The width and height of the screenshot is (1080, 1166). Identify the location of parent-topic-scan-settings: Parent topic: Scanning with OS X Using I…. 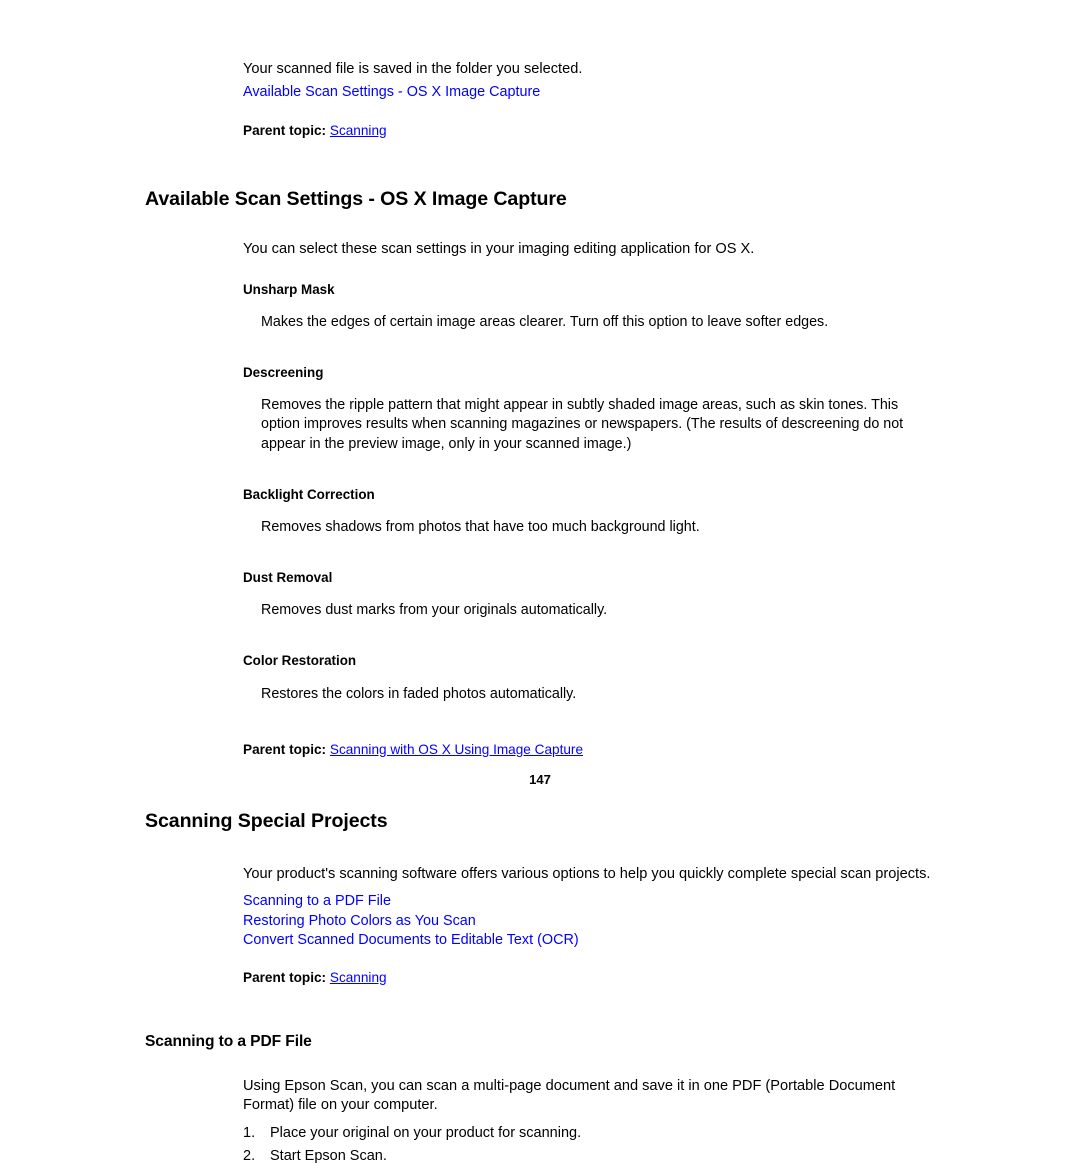
(661, 749).